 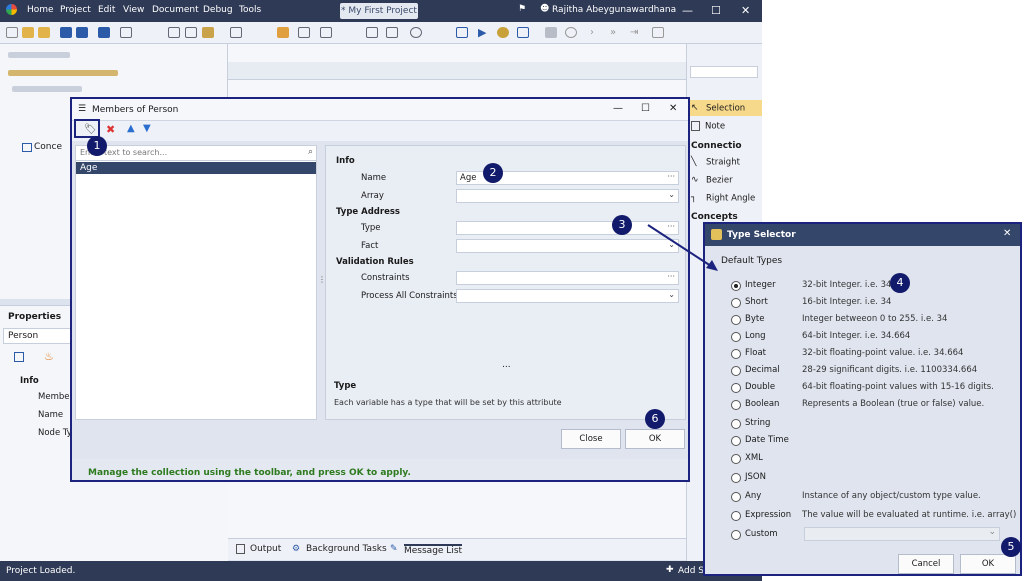 What do you see at coordinates (48, 147) in the screenshot?
I see `tree-item-concept: Conce` at bounding box center [48, 147].